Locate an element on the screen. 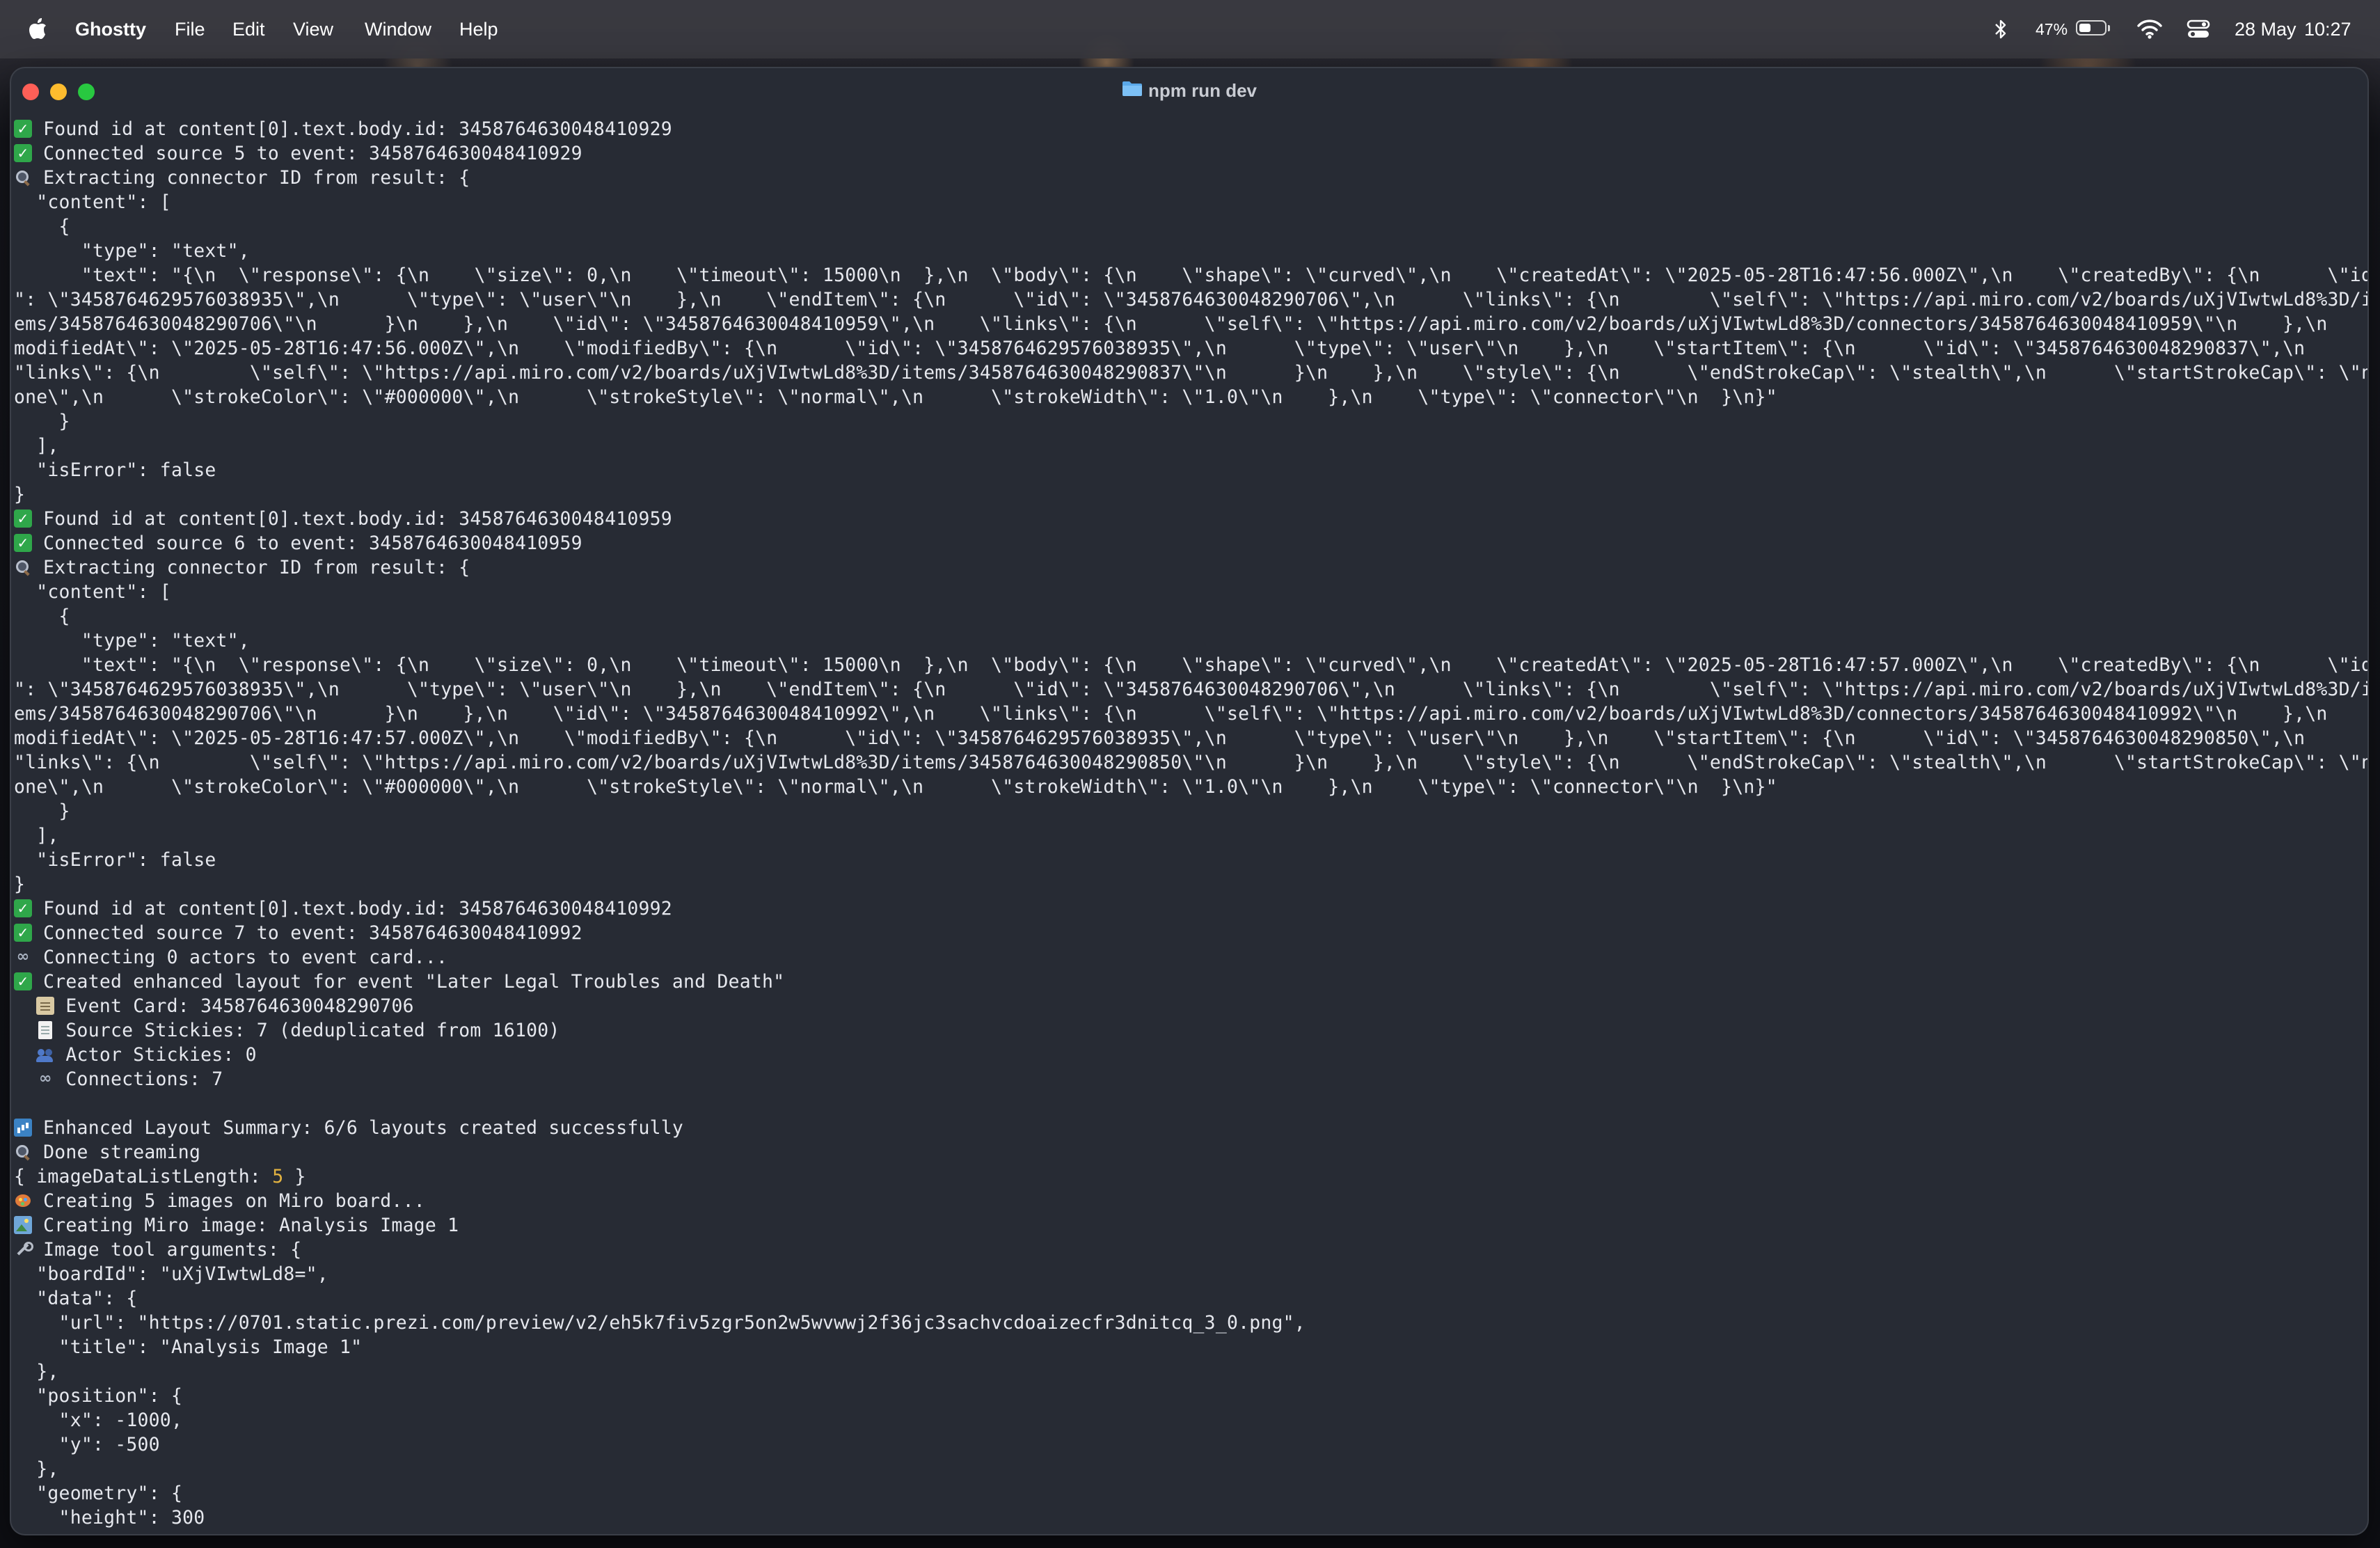 The image size is (2380, 1548). terminal-number: 5 is located at coordinates (278, 1176).